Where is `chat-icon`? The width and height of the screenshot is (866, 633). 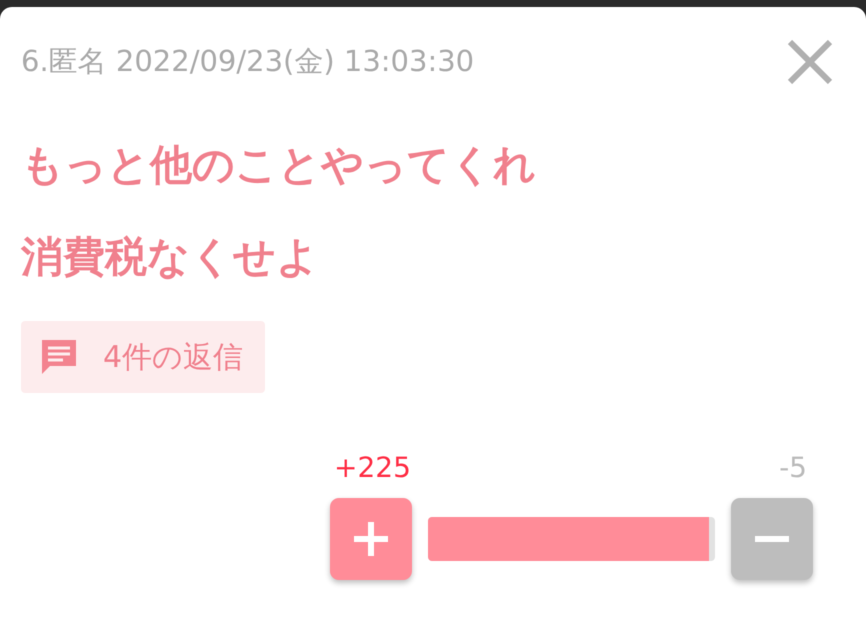 chat-icon is located at coordinates (59, 357).